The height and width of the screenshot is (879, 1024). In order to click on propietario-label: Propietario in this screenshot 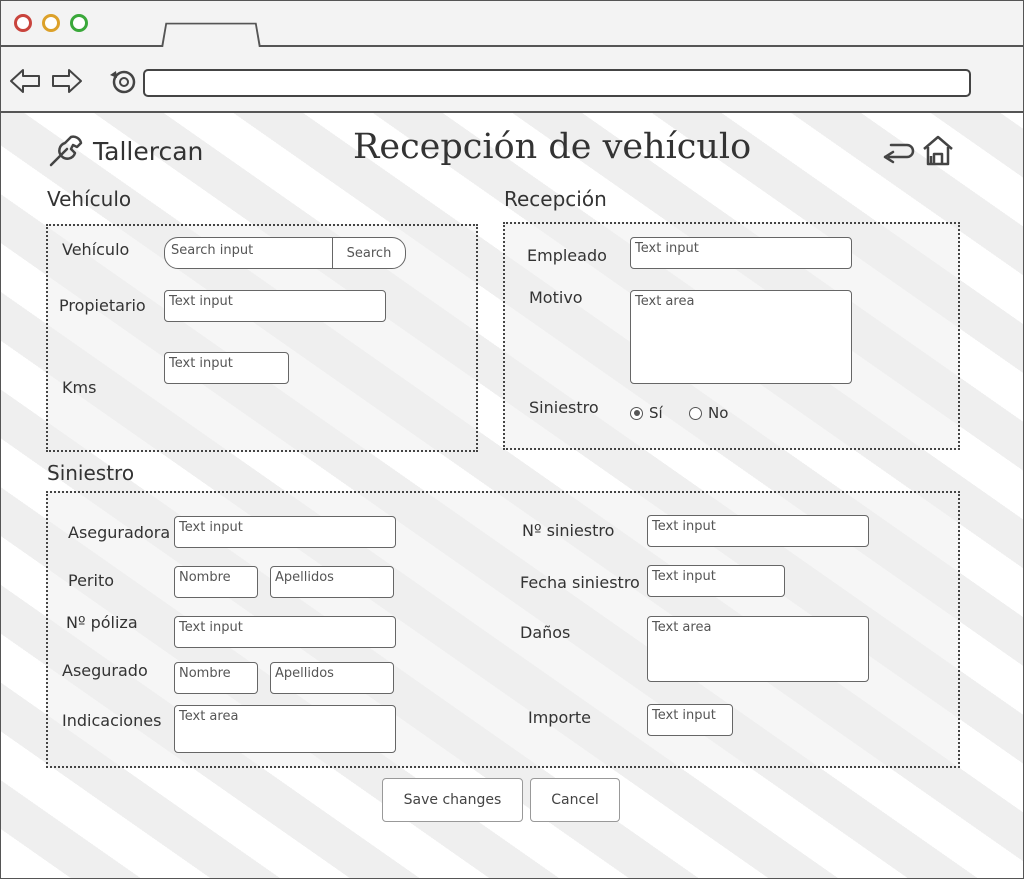, I will do `click(102, 305)`.